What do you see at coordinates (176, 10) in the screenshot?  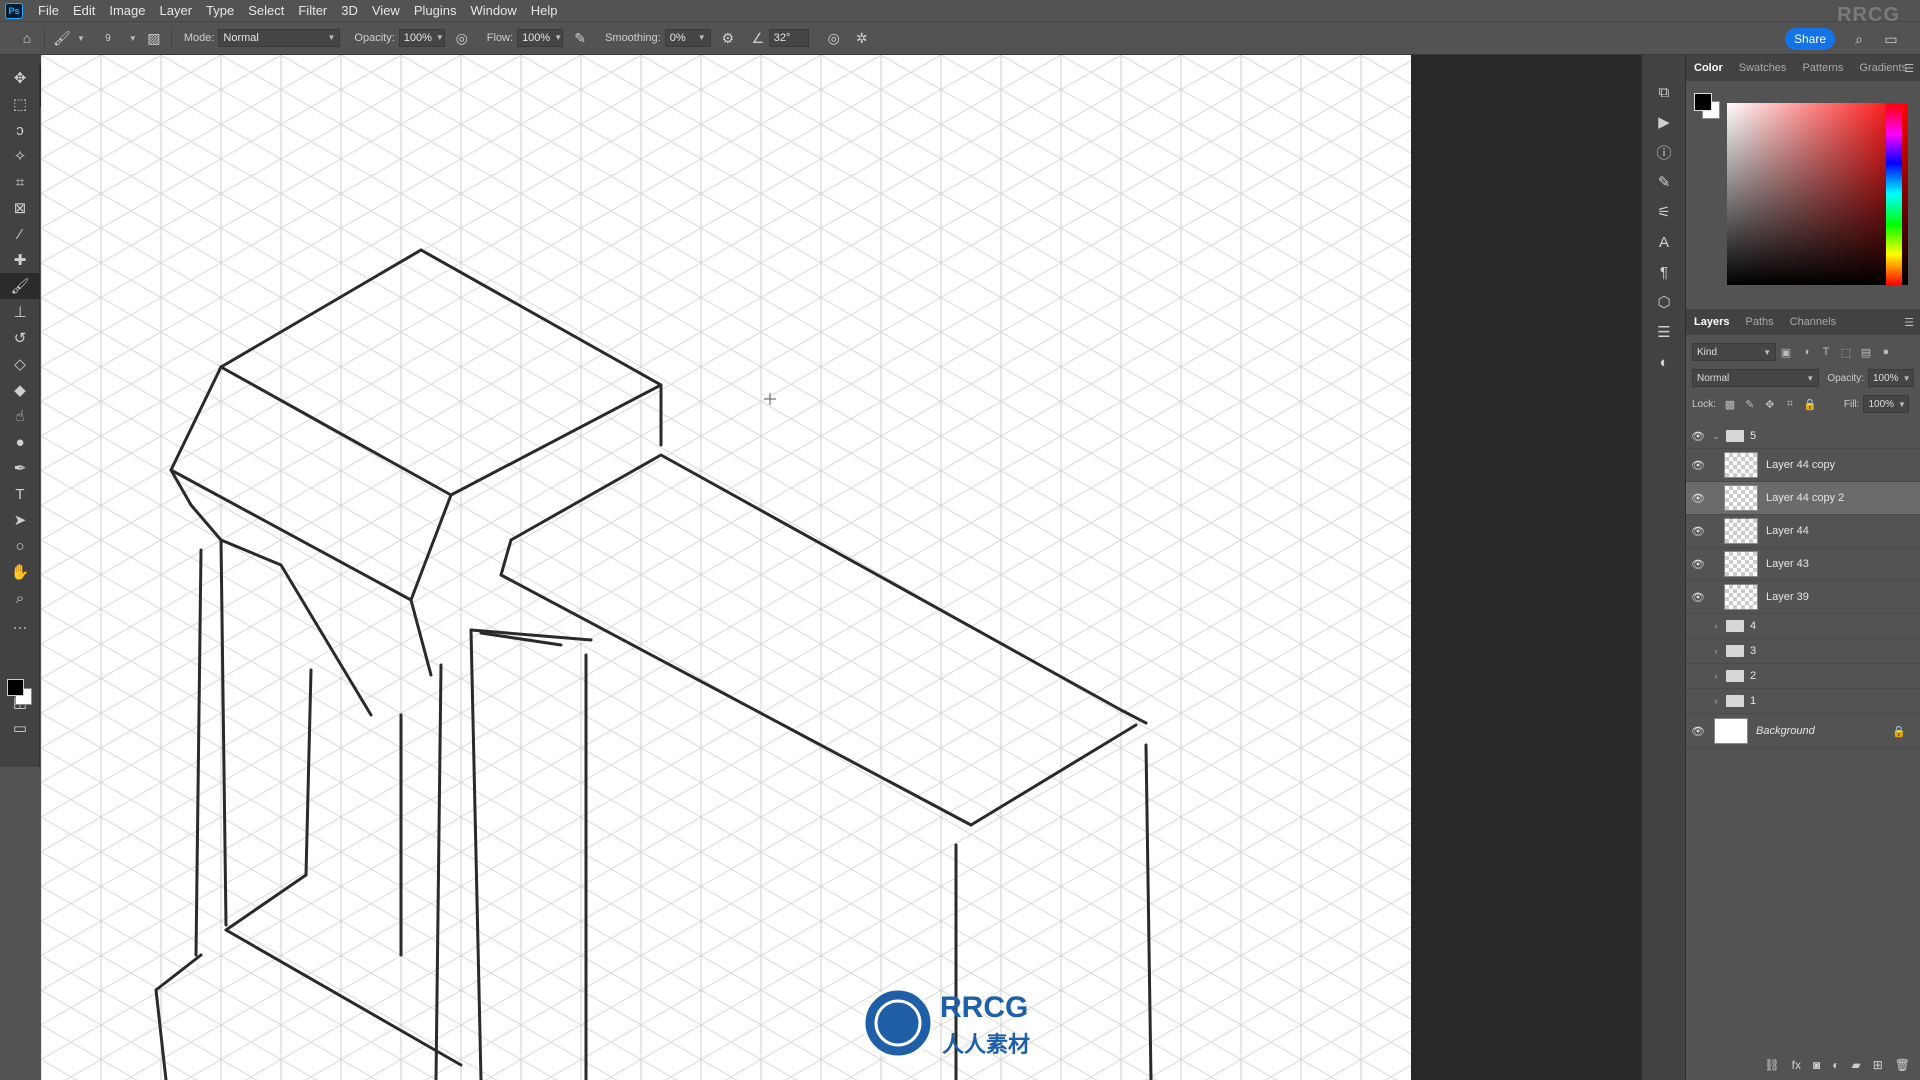 I see `menu-layer: Layer` at bounding box center [176, 10].